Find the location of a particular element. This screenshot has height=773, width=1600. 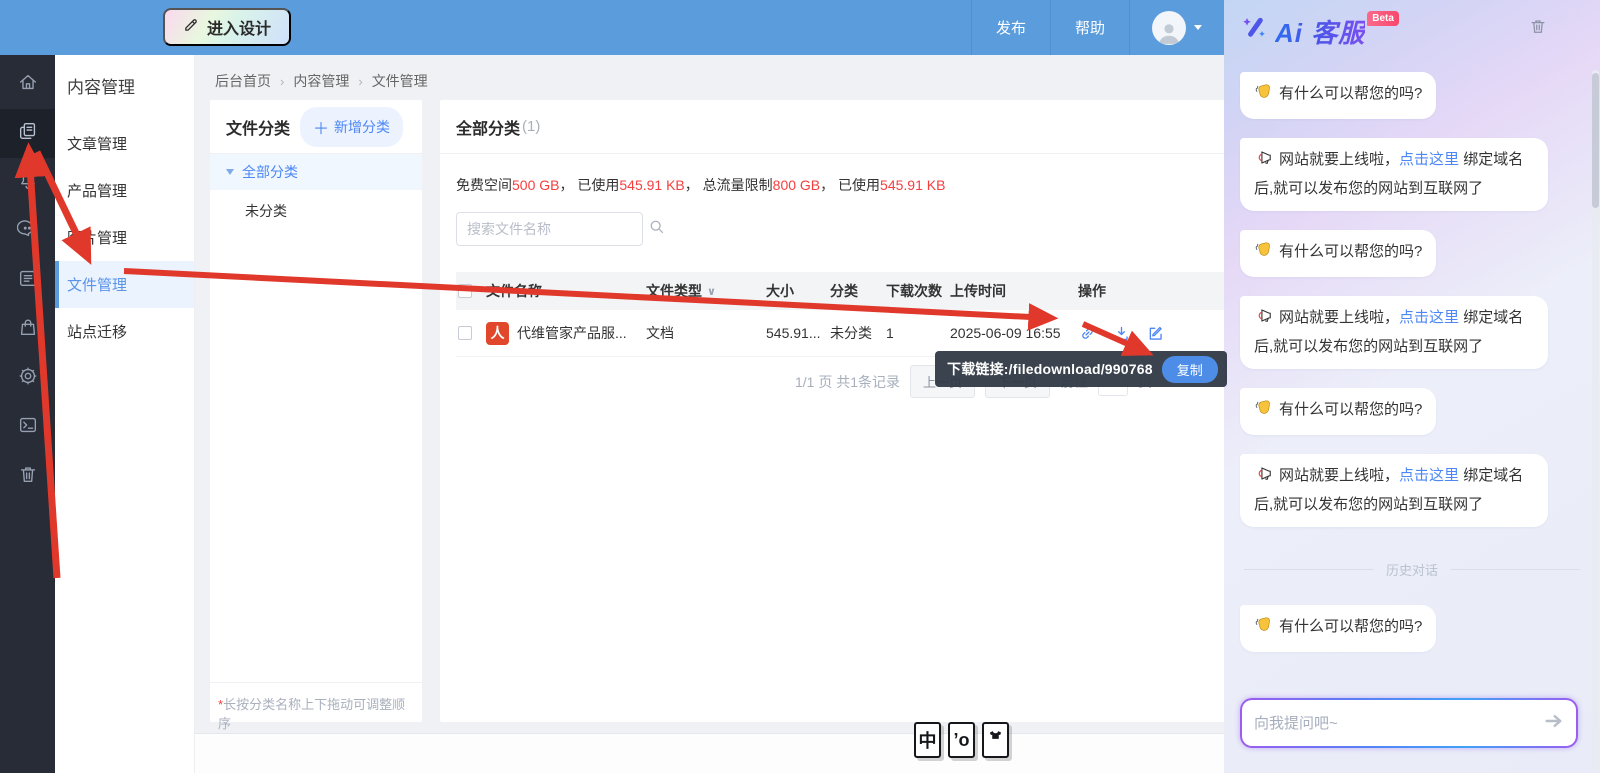

sidebar-item-products: 产品管理 is located at coordinates (124, 190).